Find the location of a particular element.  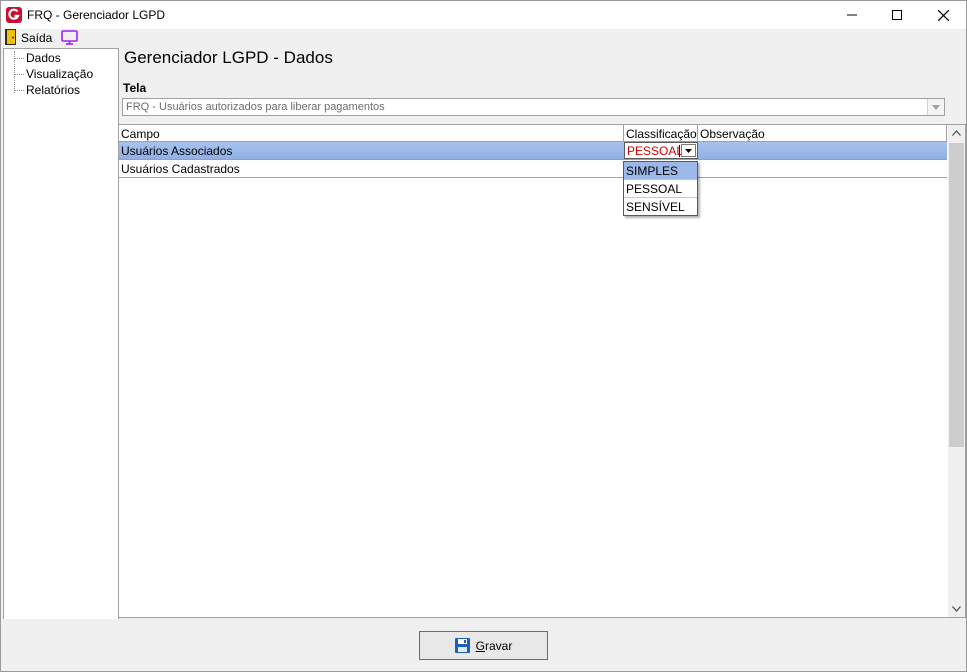

tree-item-label: Visualização is located at coordinates (60, 74).